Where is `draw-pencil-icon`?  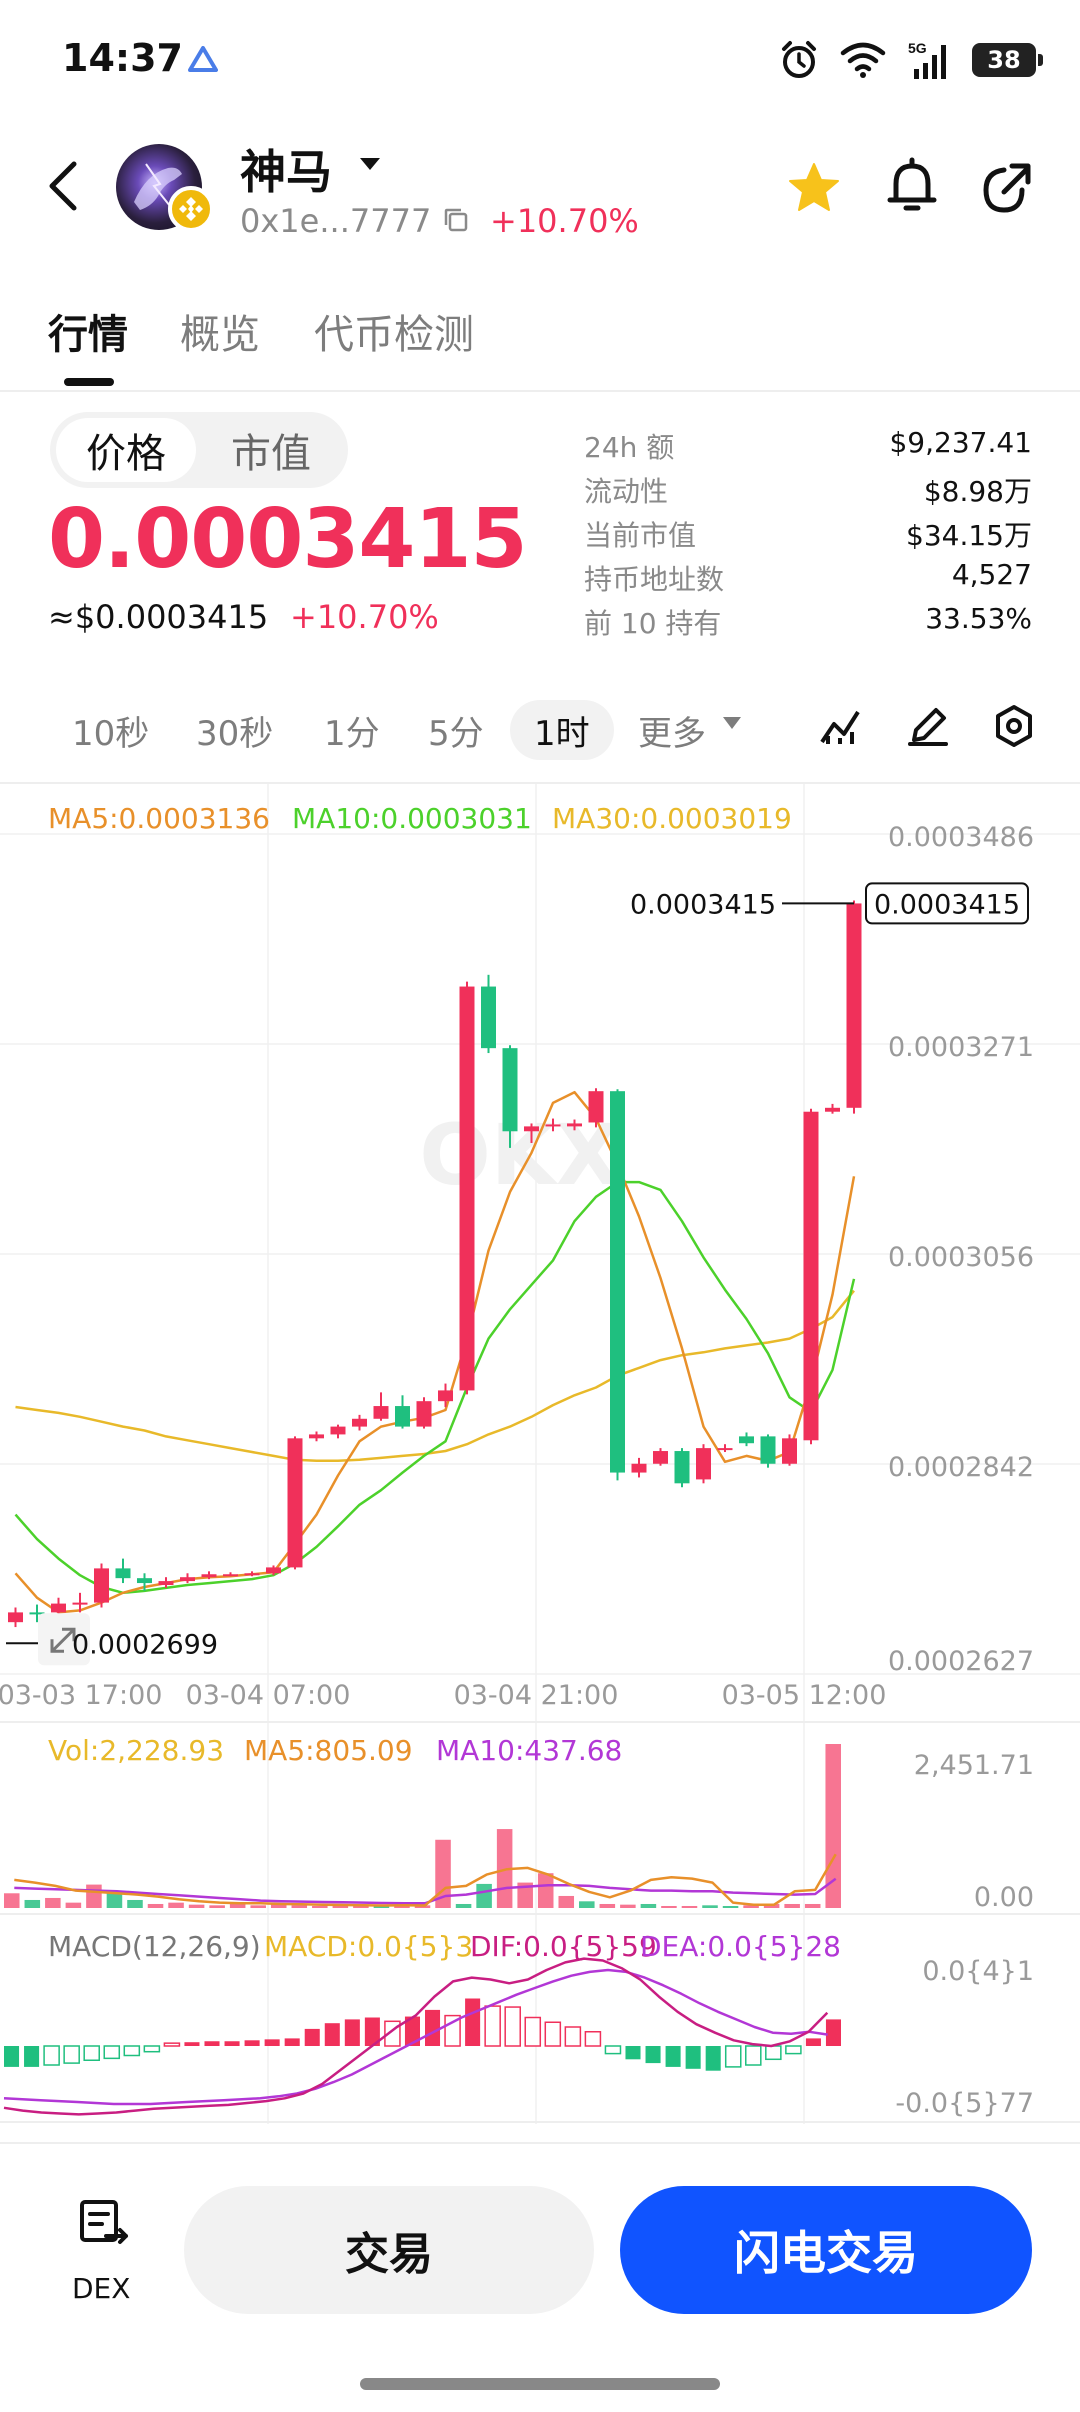
draw-pencil-icon is located at coordinates (928, 726).